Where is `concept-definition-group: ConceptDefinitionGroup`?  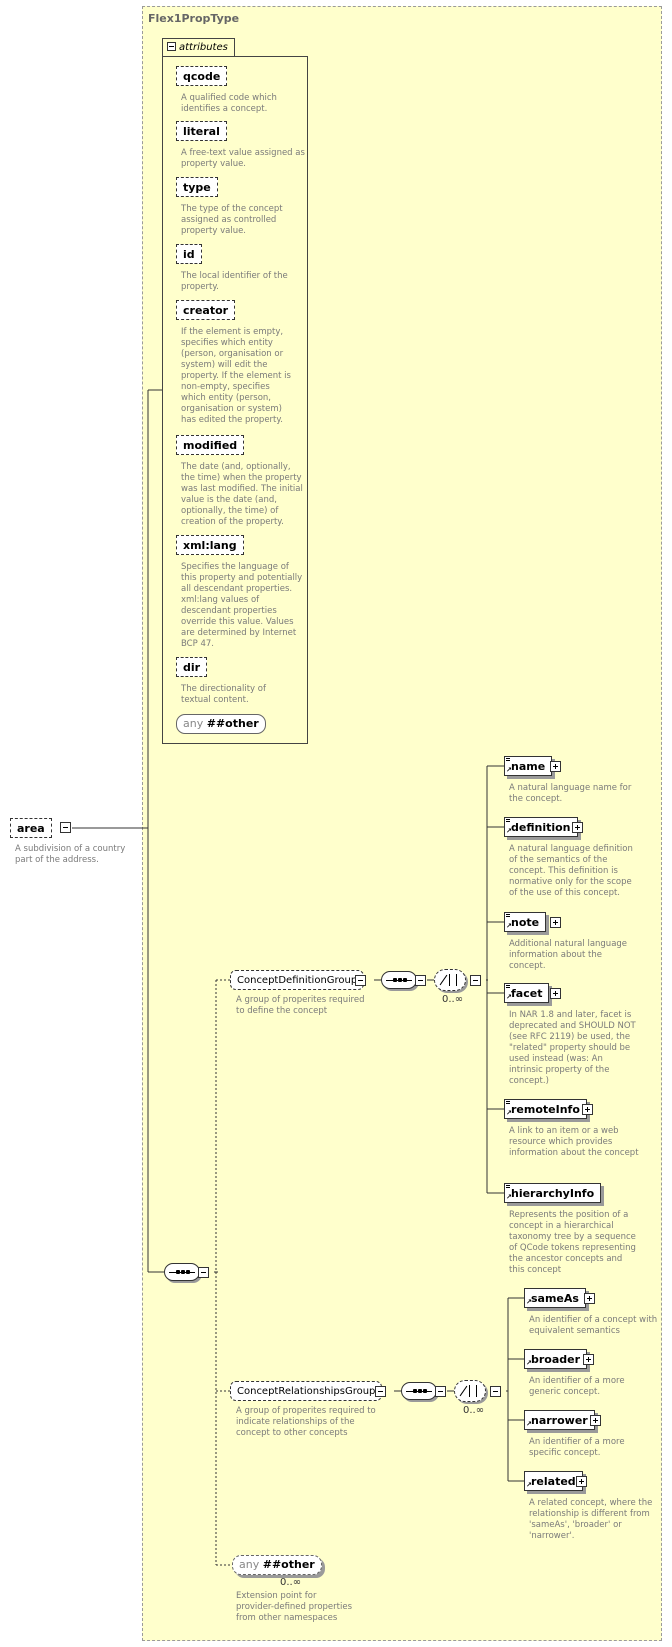 concept-definition-group: ConceptDefinitionGroup is located at coordinates (297, 980).